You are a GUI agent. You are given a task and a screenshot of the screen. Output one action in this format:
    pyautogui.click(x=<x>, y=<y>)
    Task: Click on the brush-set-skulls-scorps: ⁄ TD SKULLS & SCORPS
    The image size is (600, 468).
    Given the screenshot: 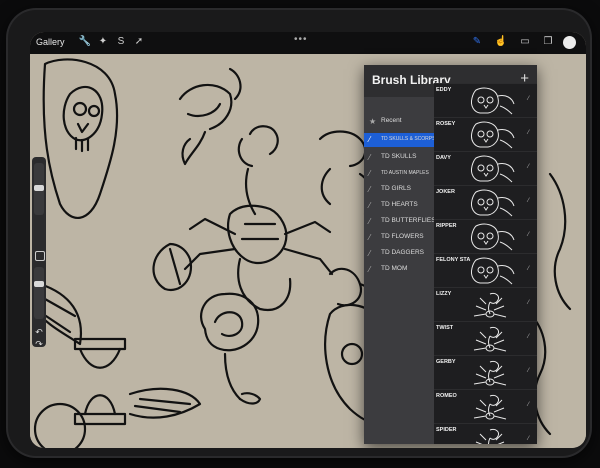 What is the action you would take?
    pyautogui.click(x=400, y=140)
    